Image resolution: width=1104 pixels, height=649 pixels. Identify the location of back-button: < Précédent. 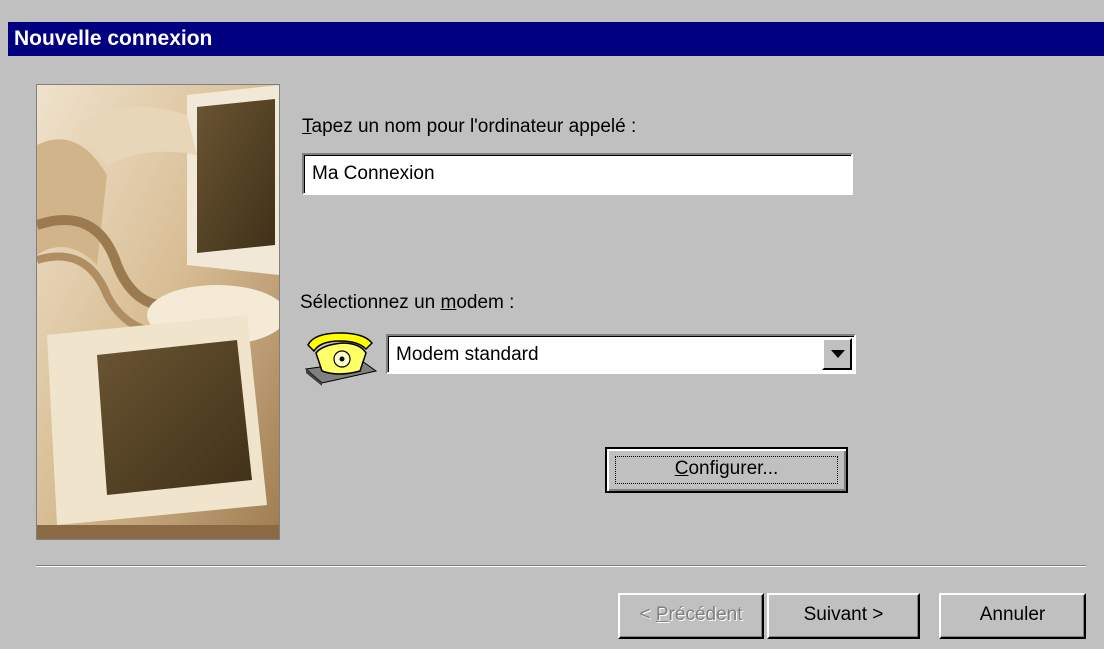
(691, 616).